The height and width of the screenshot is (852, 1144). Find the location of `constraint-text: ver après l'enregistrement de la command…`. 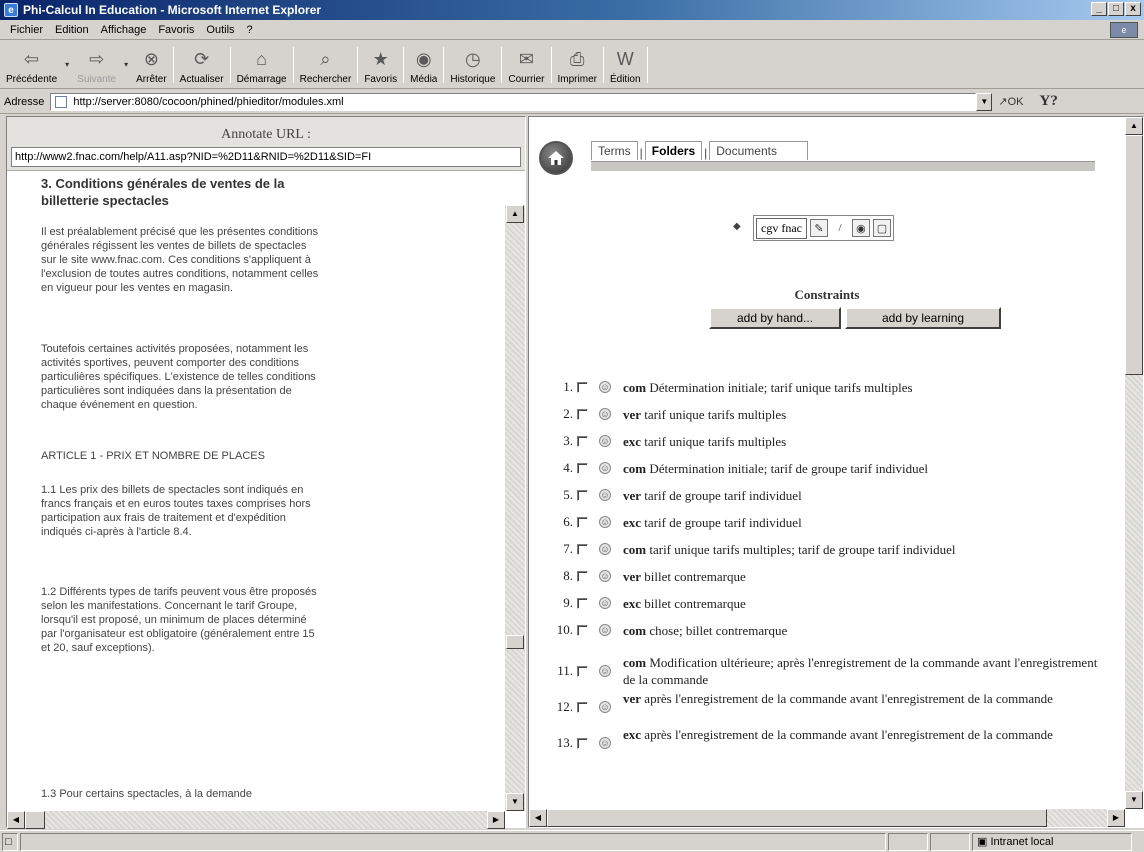

constraint-text: ver après l'enregistrement de la command… is located at coordinates (863, 698).